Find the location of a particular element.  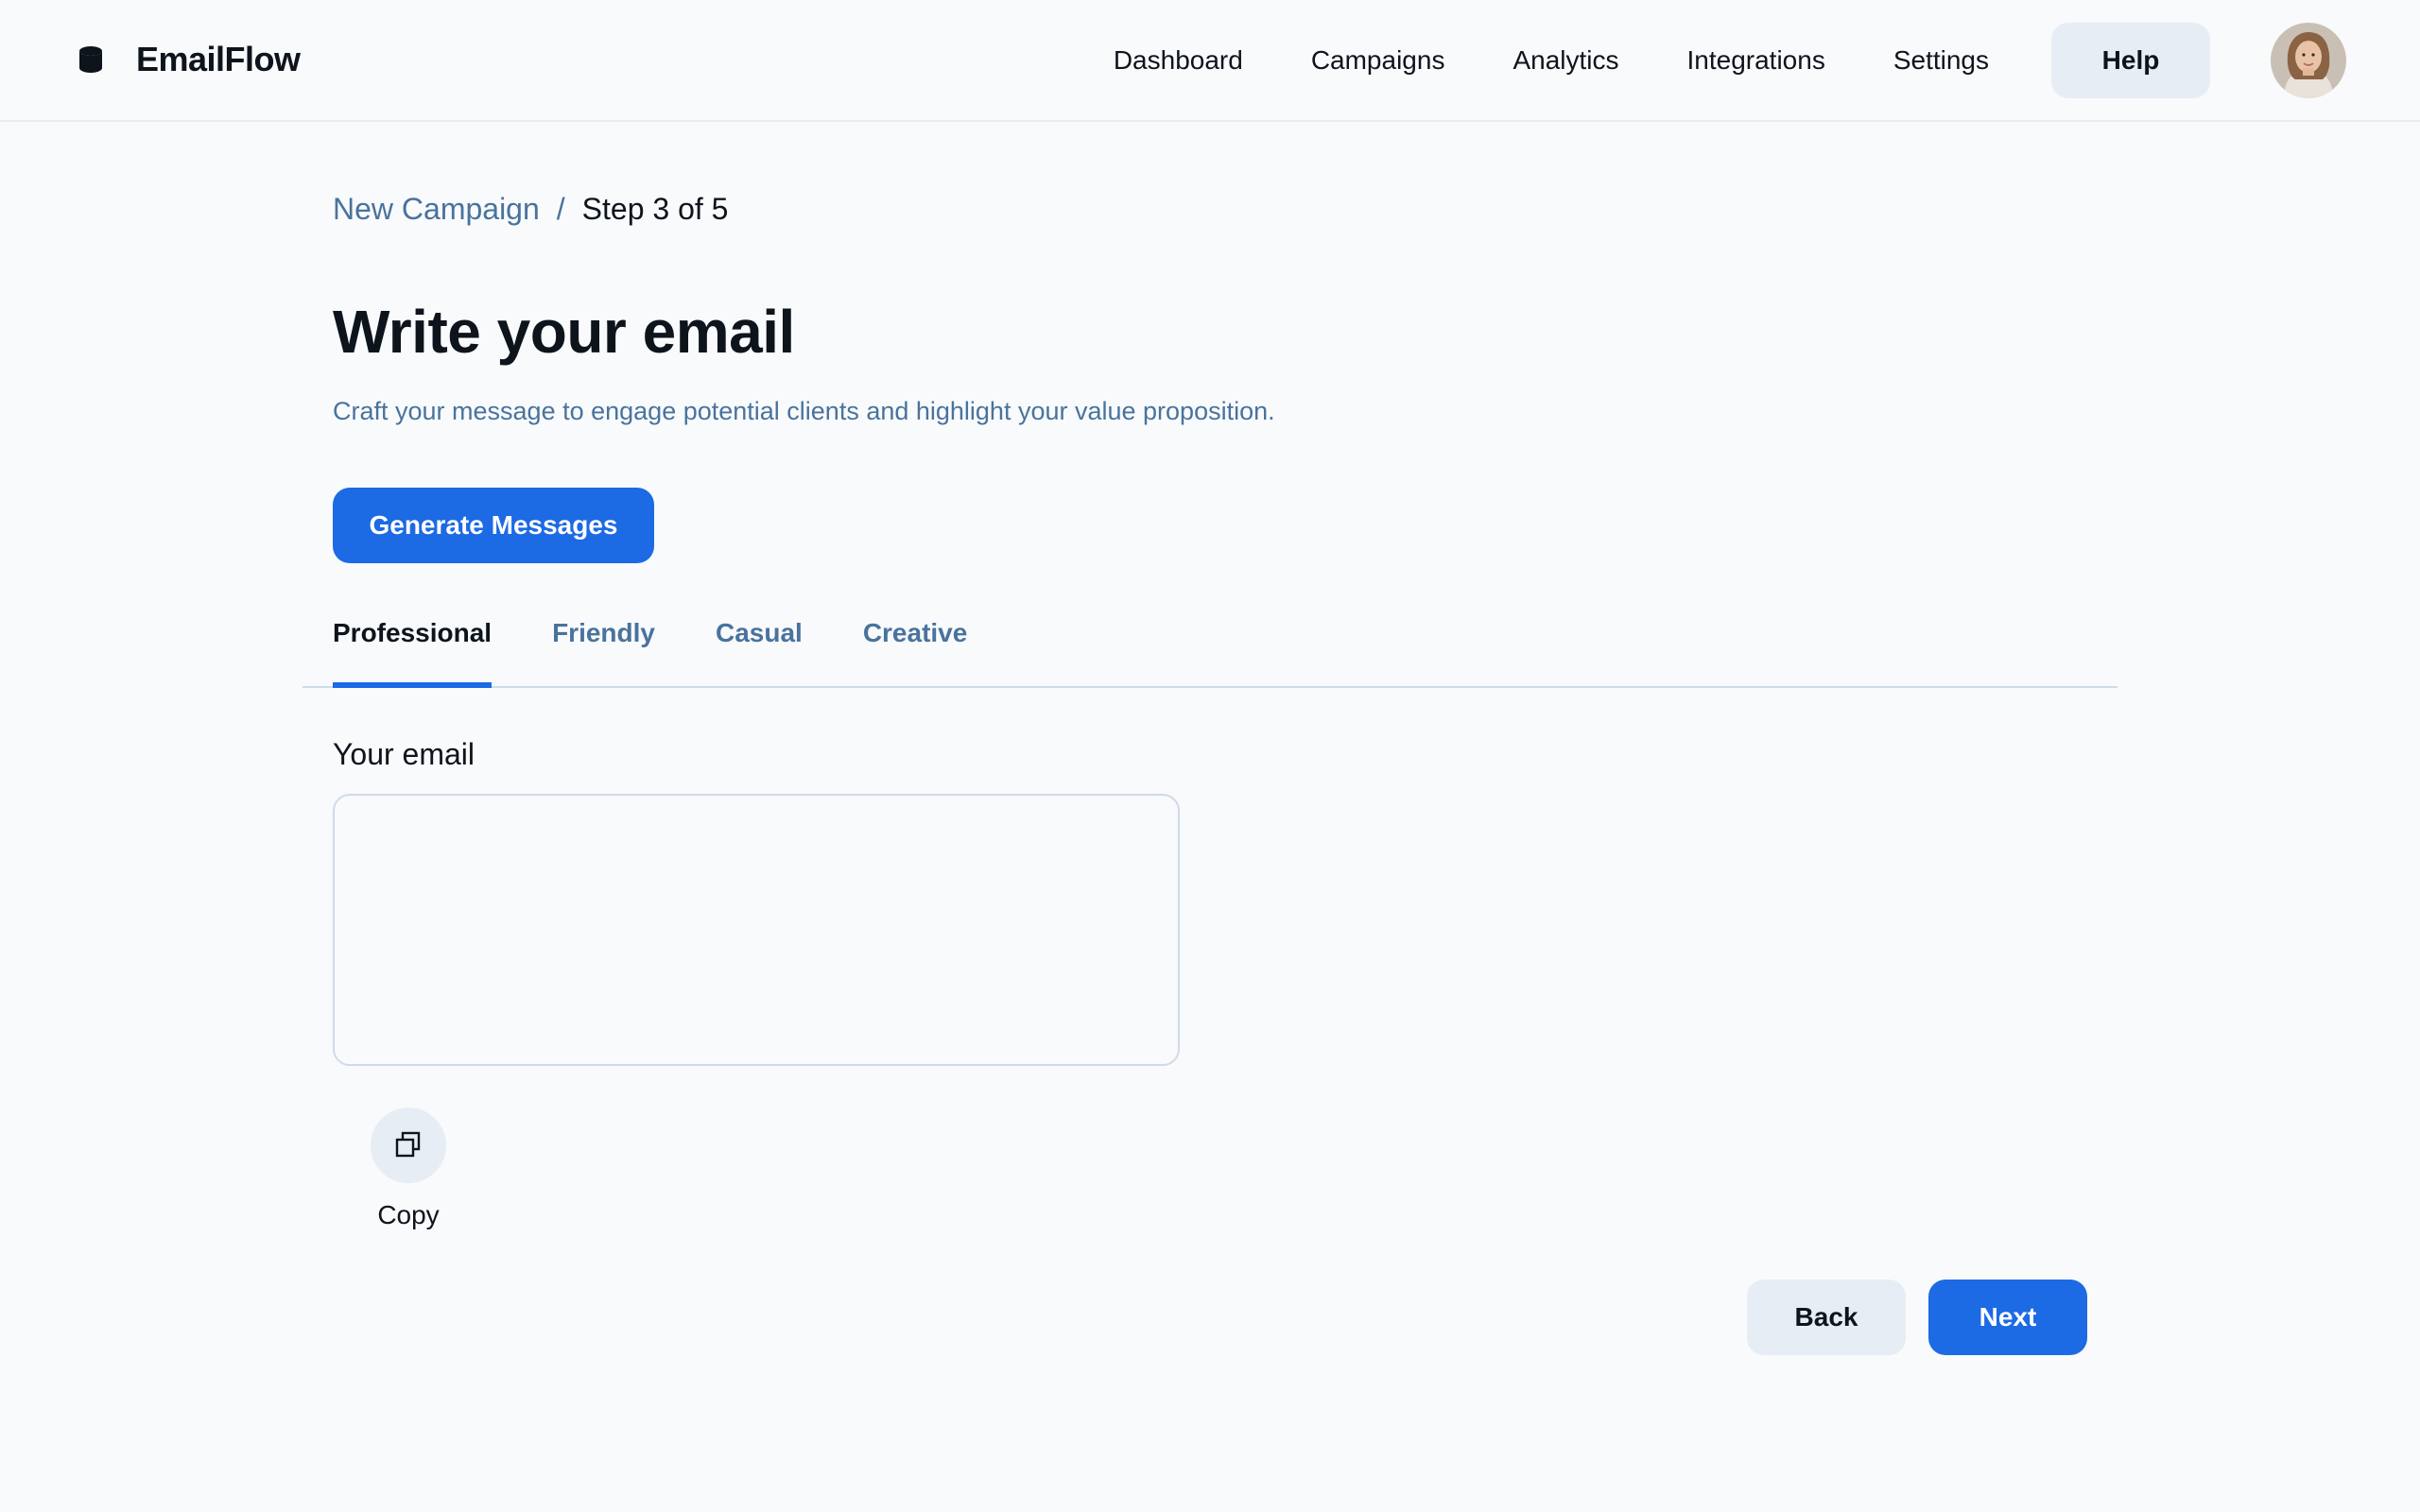

email-field-label: Your email is located at coordinates (404, 754).